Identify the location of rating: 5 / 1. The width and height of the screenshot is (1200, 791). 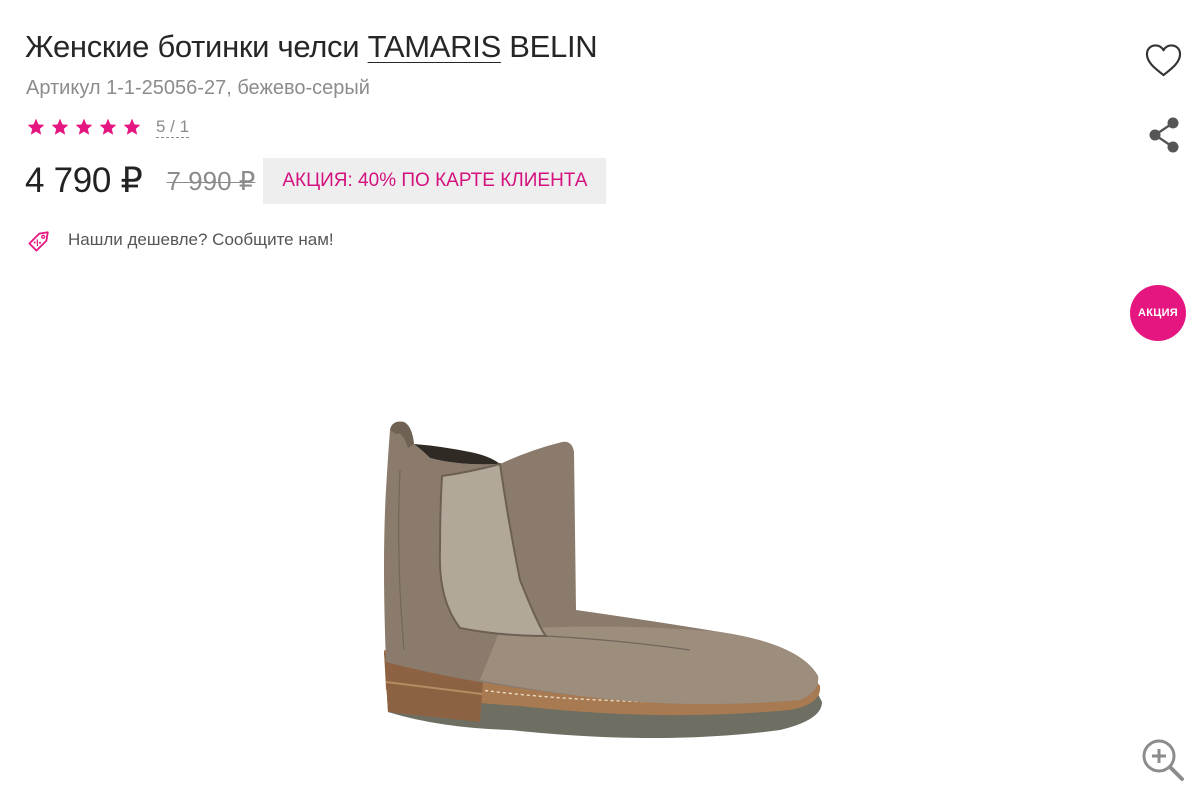
(108, 127).